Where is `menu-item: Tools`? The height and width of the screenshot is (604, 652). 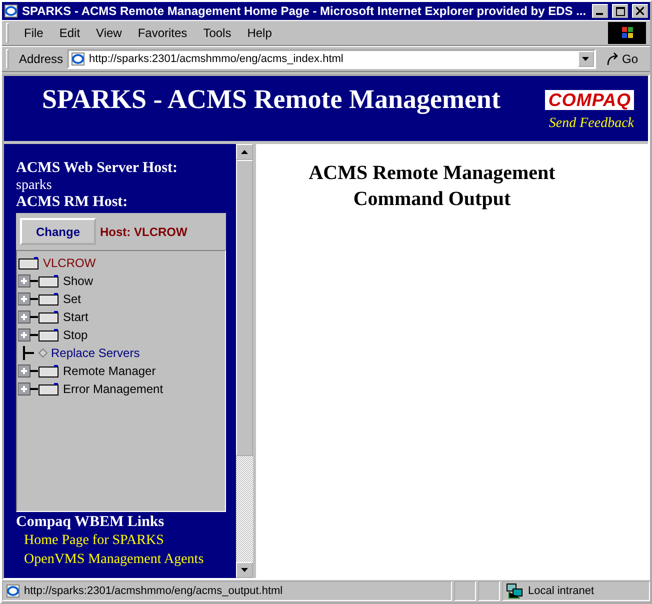 menu-item: Tools is located at coordinates (217, 33).